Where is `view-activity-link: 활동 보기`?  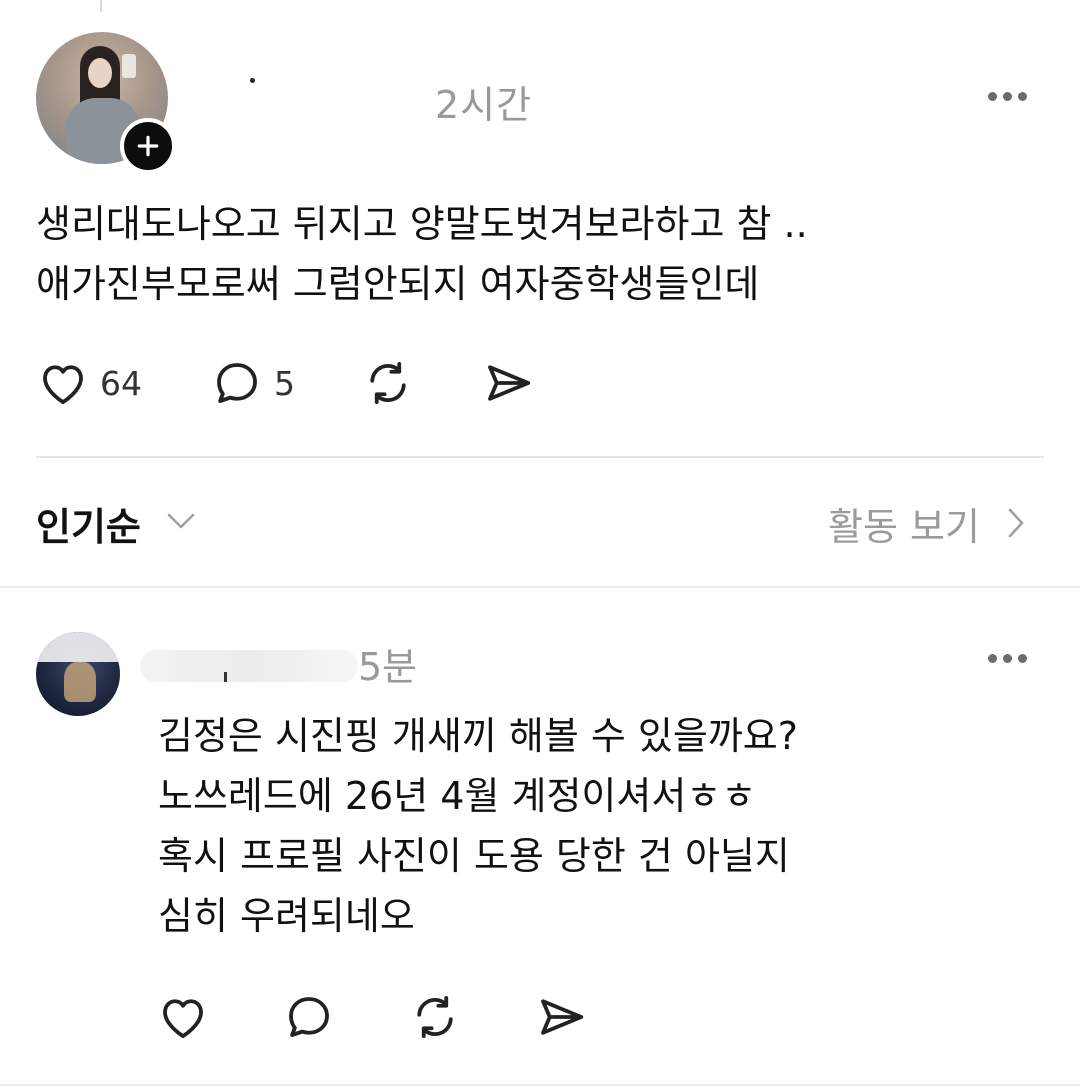
view-activity-link: 활동 보기 is located at coordinates (904, 523).